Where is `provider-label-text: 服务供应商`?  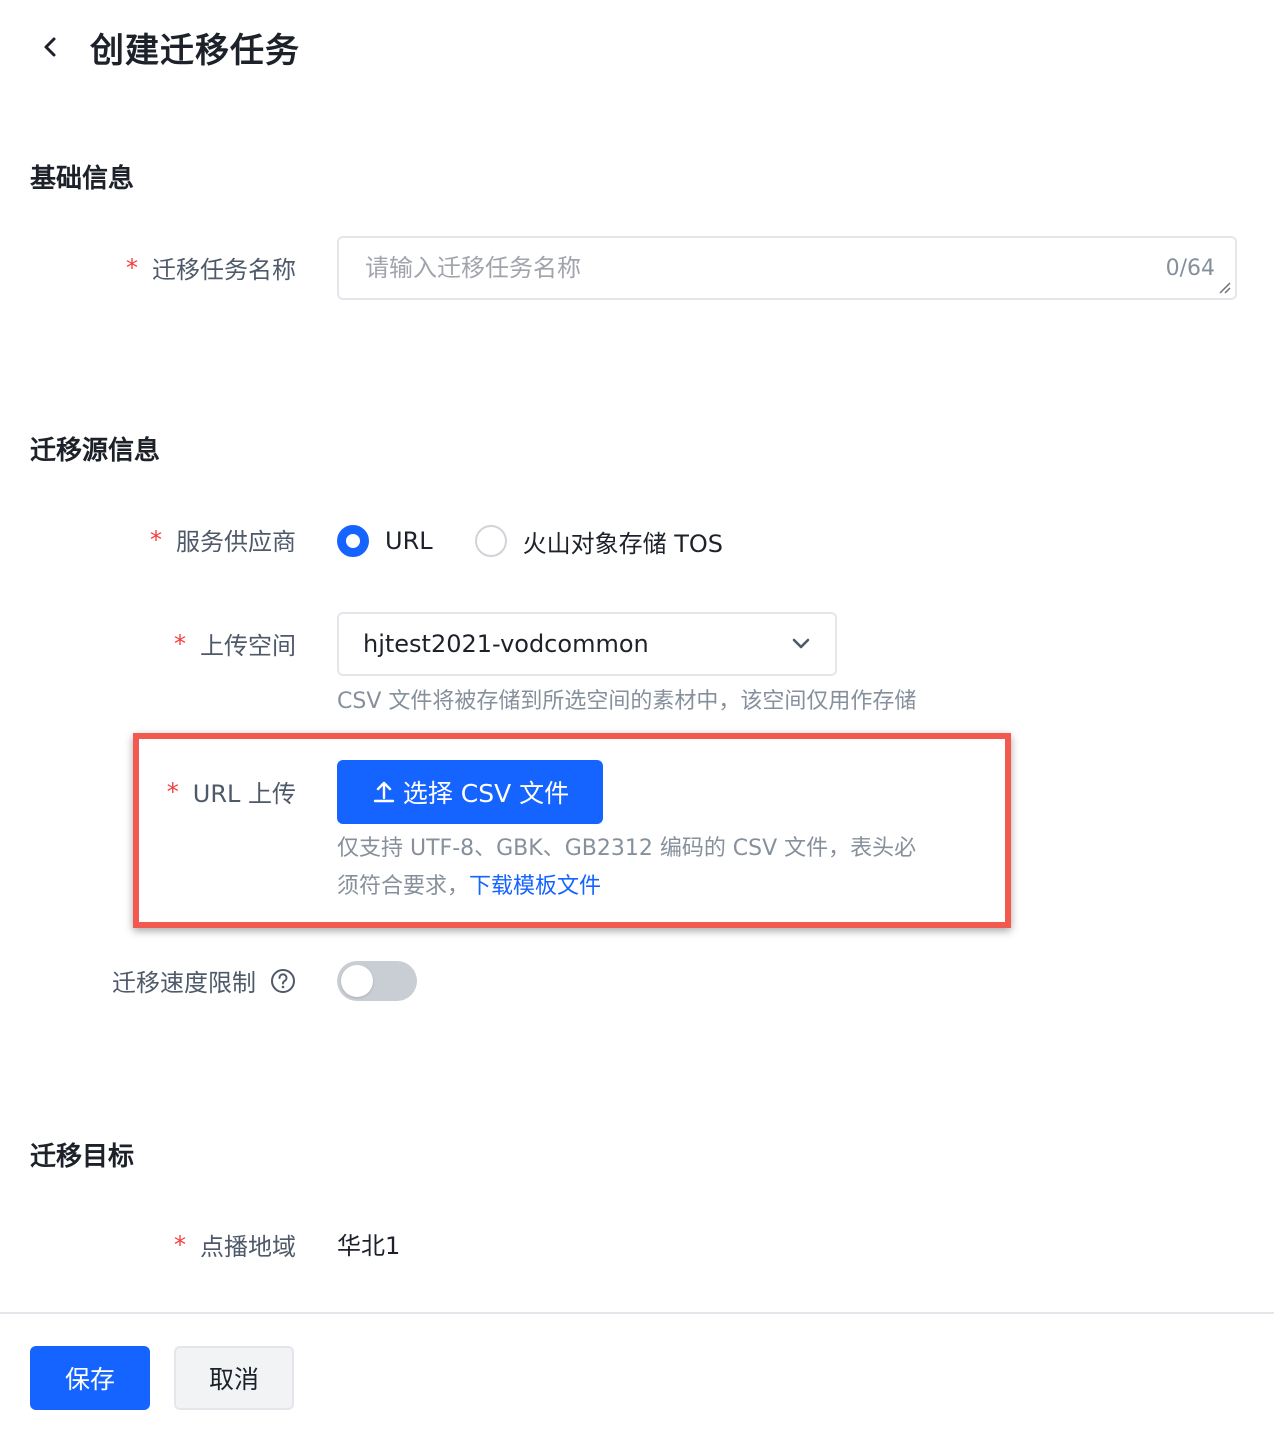
provider-label-text: 服务供应商 is located at coordinates (236, 542).